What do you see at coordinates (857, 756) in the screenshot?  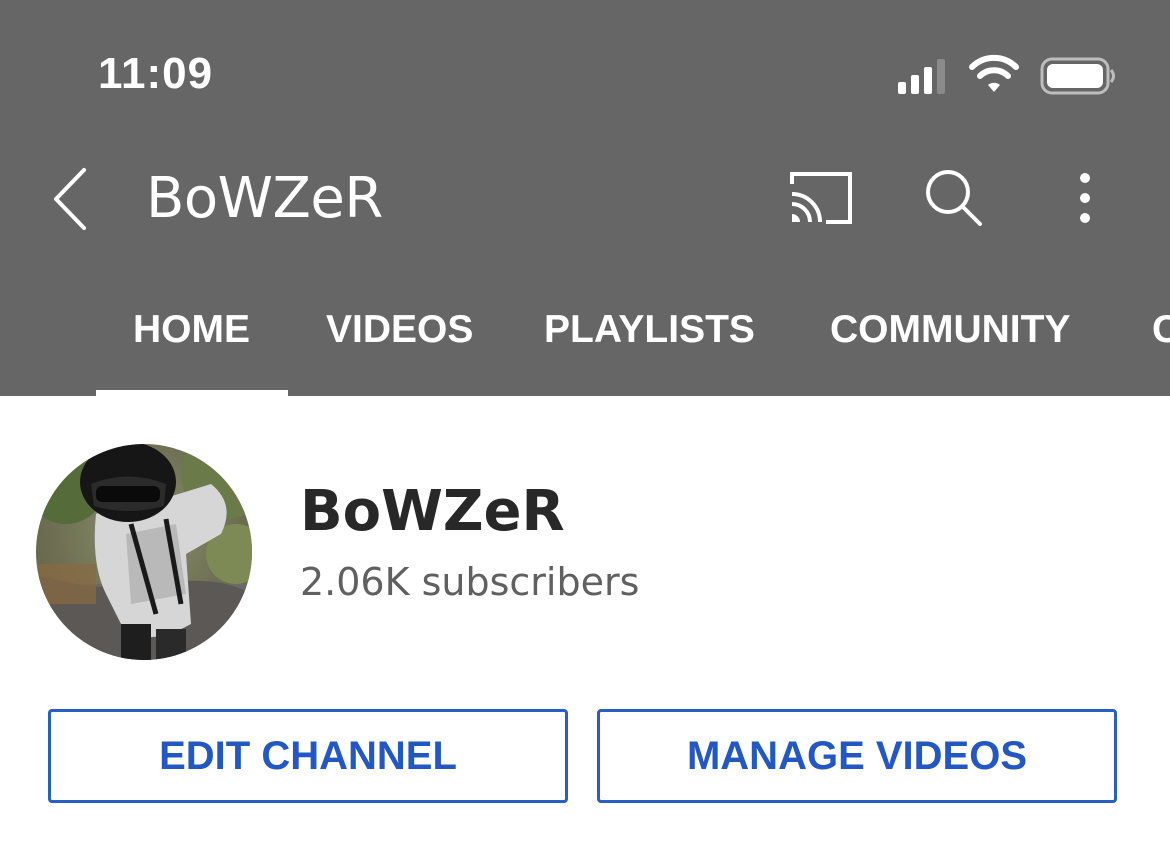 I see `manage-videos-button: MANAGE VIDEOS` at bounding box center [857, 756].